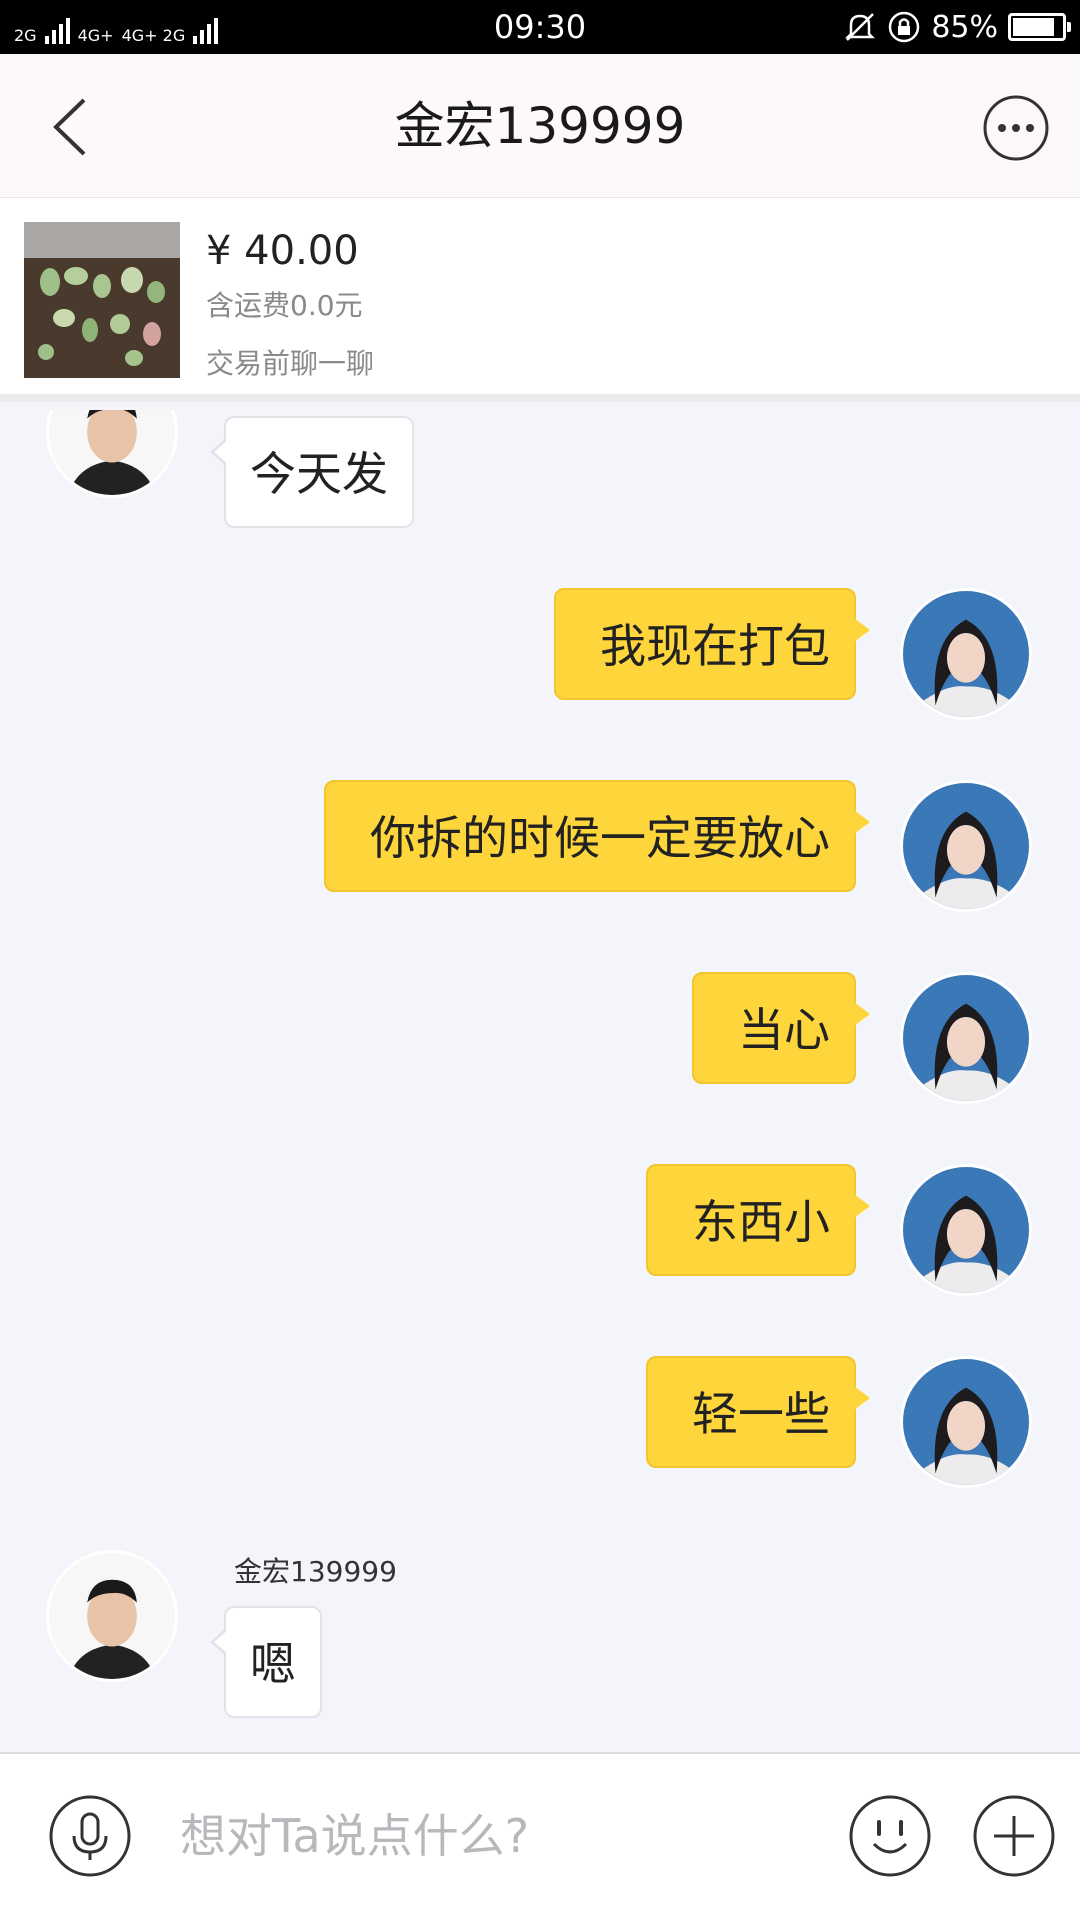 The height and width of the screenshot is (1920, 1080). I want to click on message-bubble-outgoing: 当心, so click(781, 1028).